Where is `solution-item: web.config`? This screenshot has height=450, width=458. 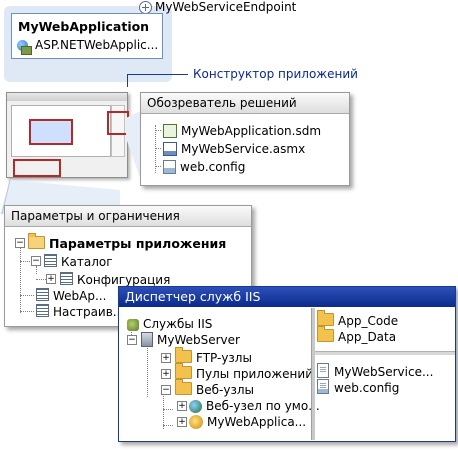 solution-item: web.config is located at coordinates (204, 167).